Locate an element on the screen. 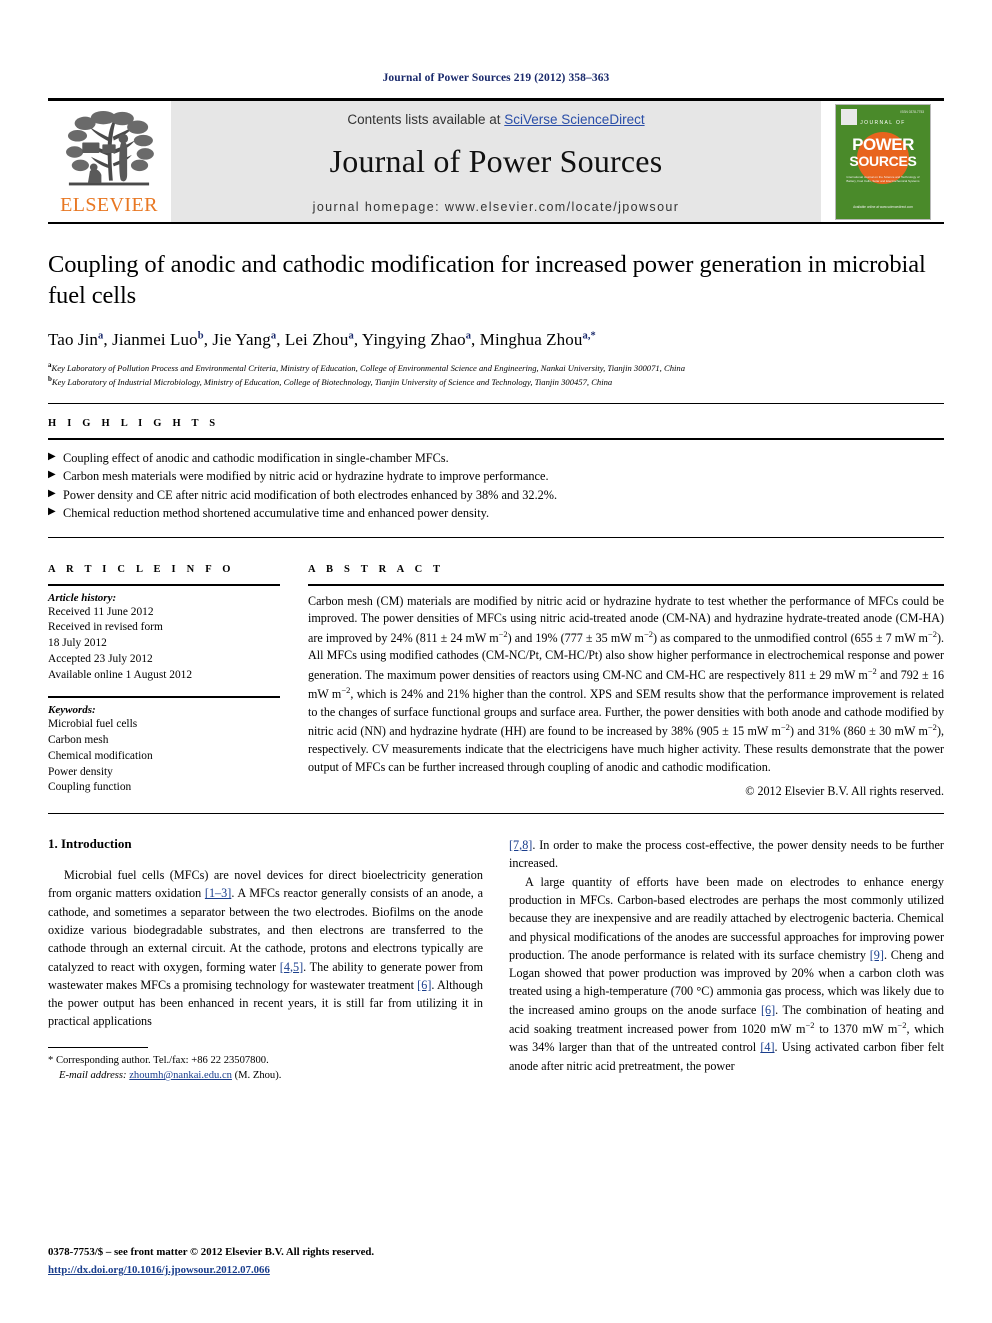 The width and height of the screenshot is (992, 1323). elsevier-wordmark: ELSEVIER is located at coordinates (109, 205).